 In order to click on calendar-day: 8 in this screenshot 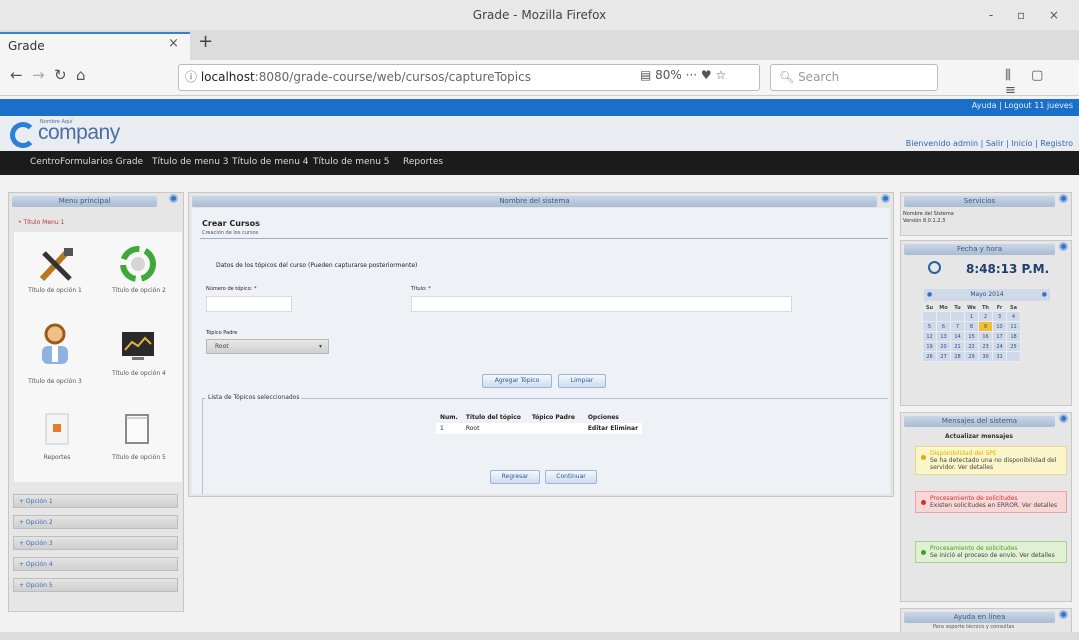, I will do `click(971, 326)`.